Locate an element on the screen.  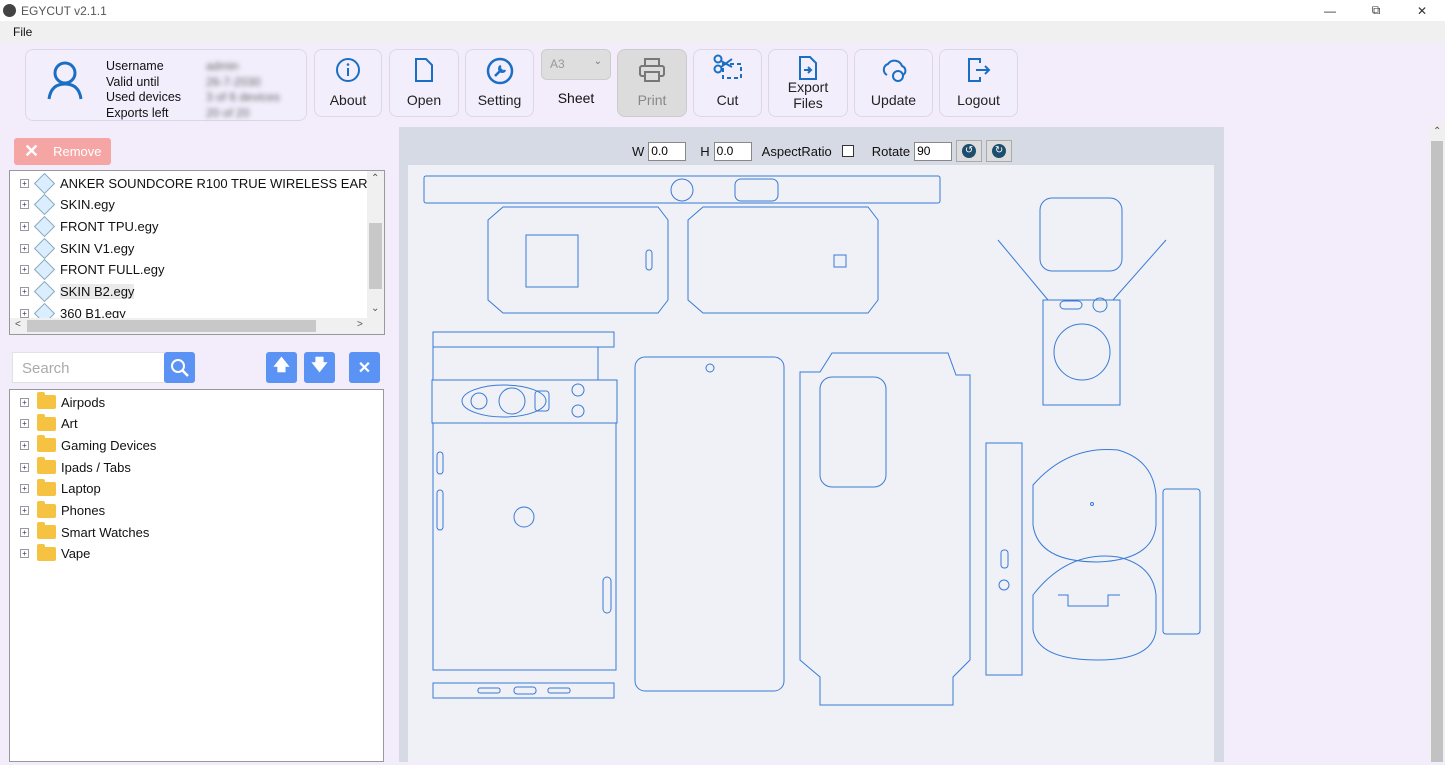
file-tree-hscrollbar: < > is located at coordinates (197, 326).